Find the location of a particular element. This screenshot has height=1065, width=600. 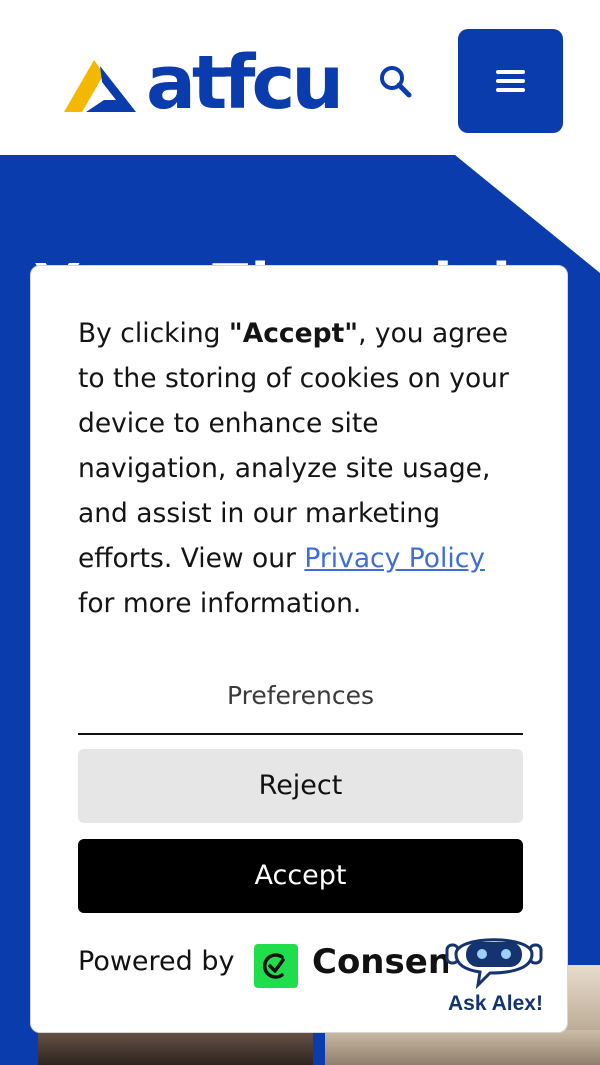

preferences-button: Preferences is located at coordinates (300, 703).